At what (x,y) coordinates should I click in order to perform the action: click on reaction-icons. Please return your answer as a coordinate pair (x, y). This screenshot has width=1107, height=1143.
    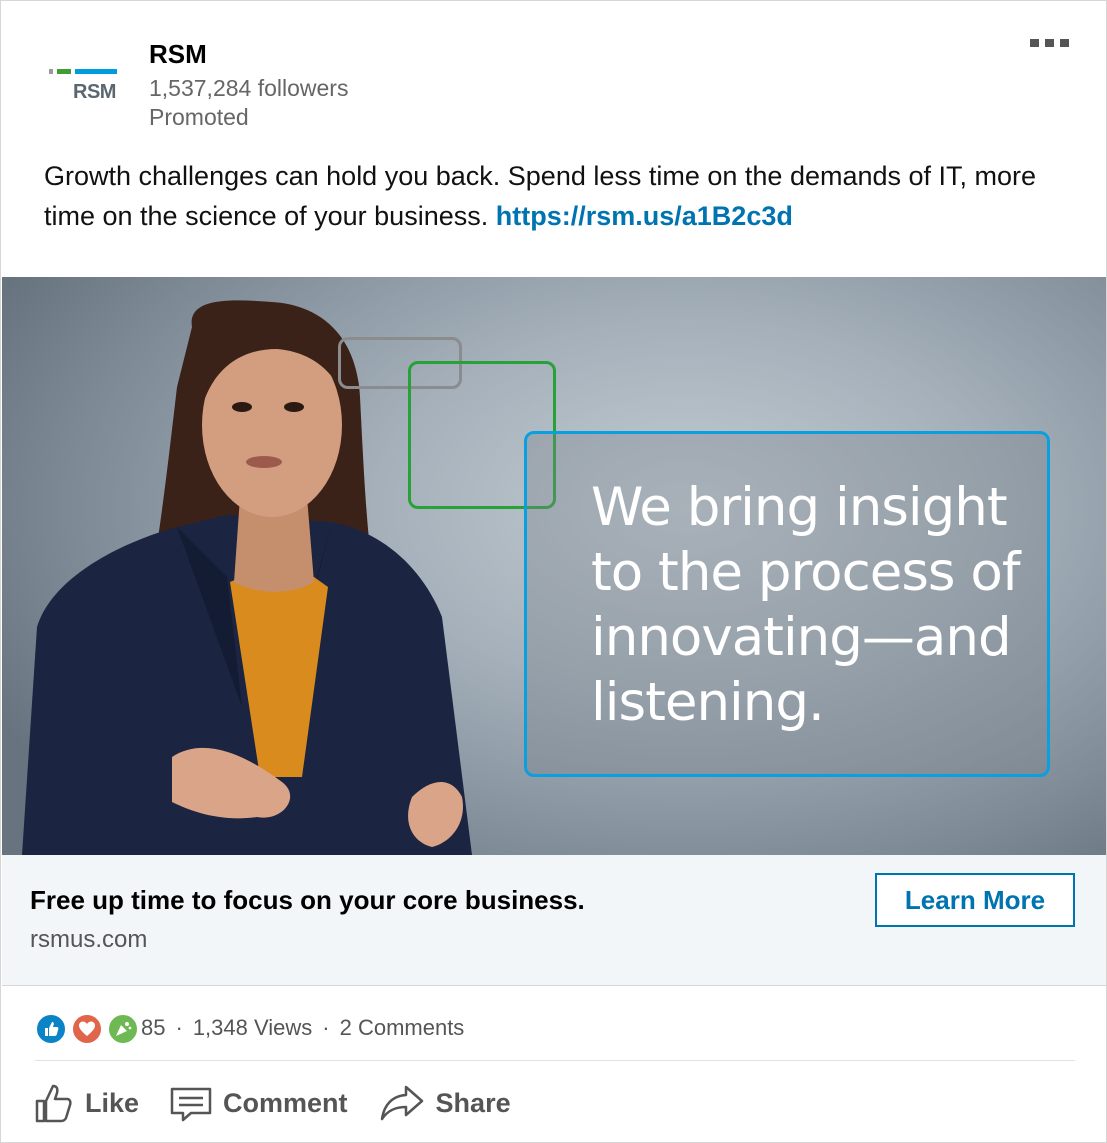
    Looking at the image, I should click on (88, 1029).